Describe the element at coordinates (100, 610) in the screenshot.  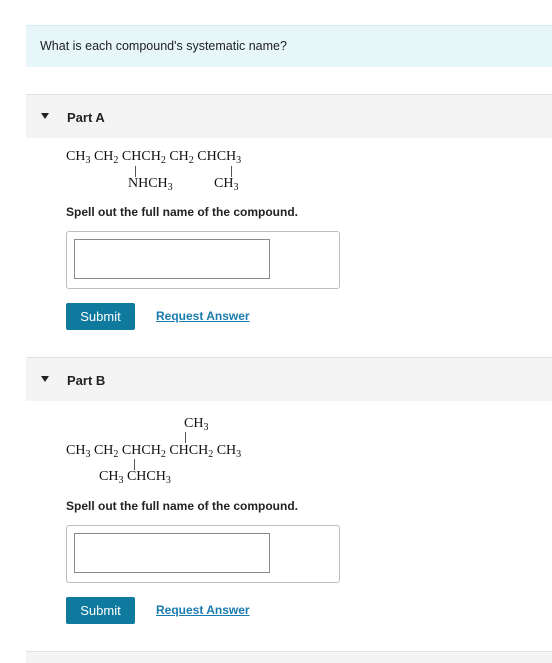
I see `part-b-submit-button: Submit` at that location.